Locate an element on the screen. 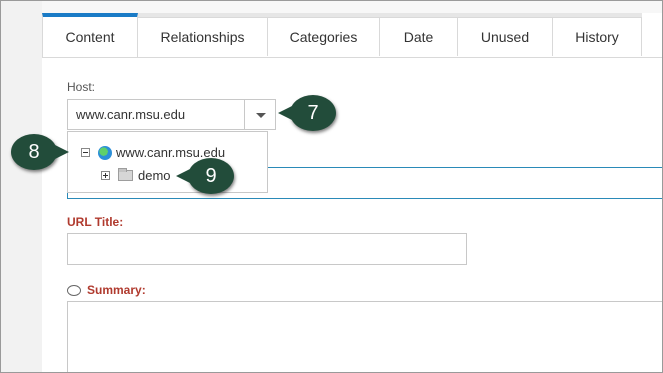  tab-unused: Unused is located at coordinates (505, 36).